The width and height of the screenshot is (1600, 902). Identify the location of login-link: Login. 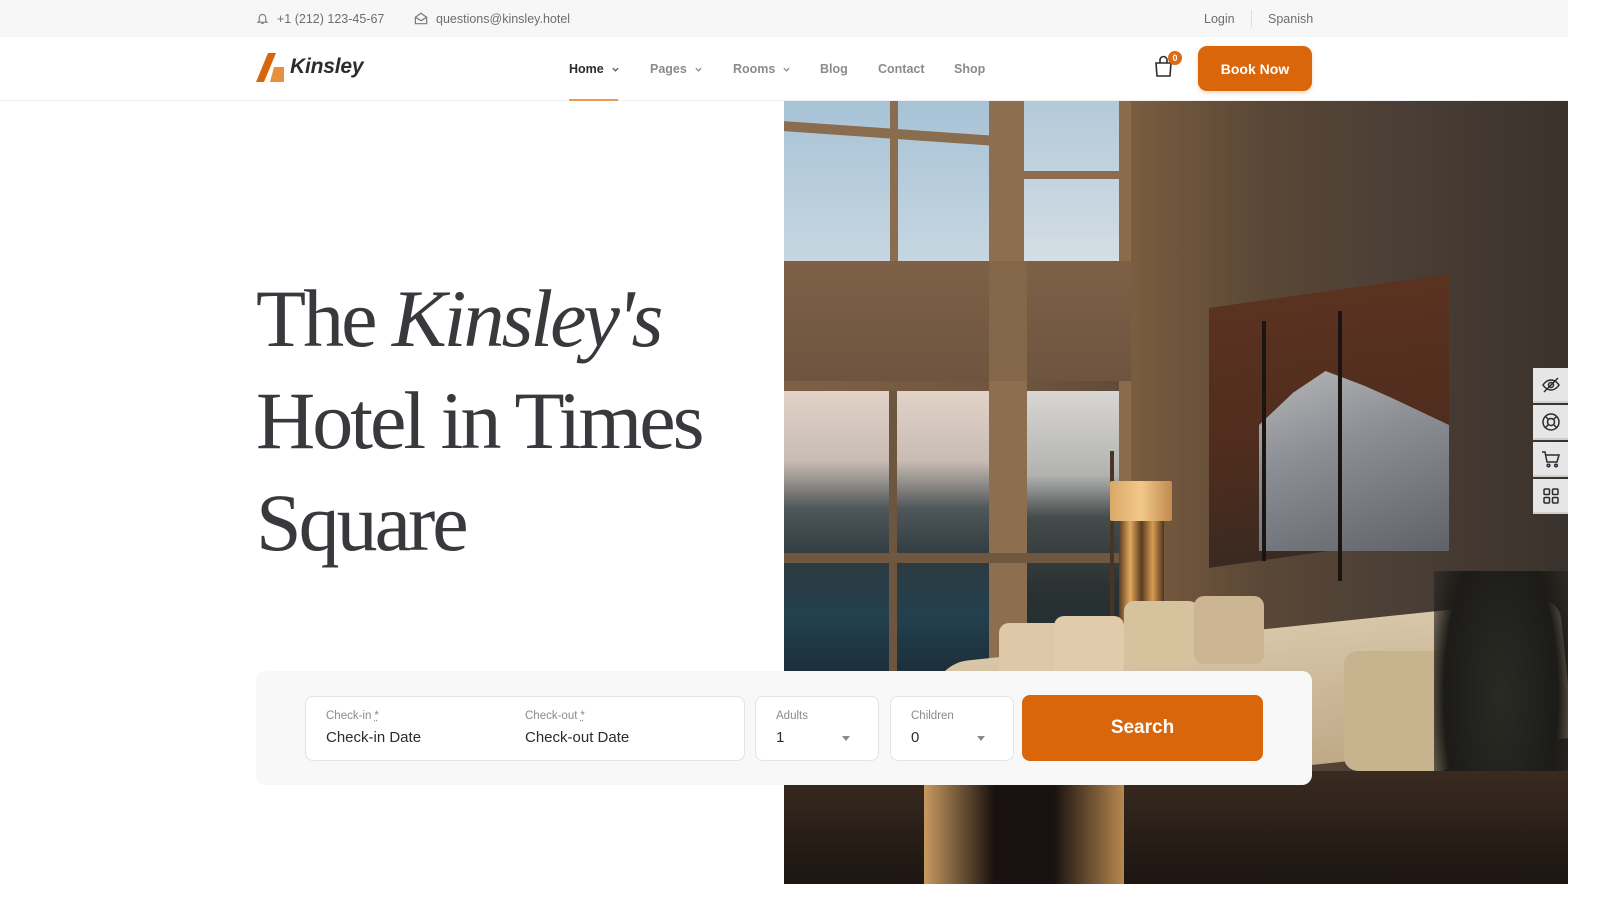
(1219, 18).